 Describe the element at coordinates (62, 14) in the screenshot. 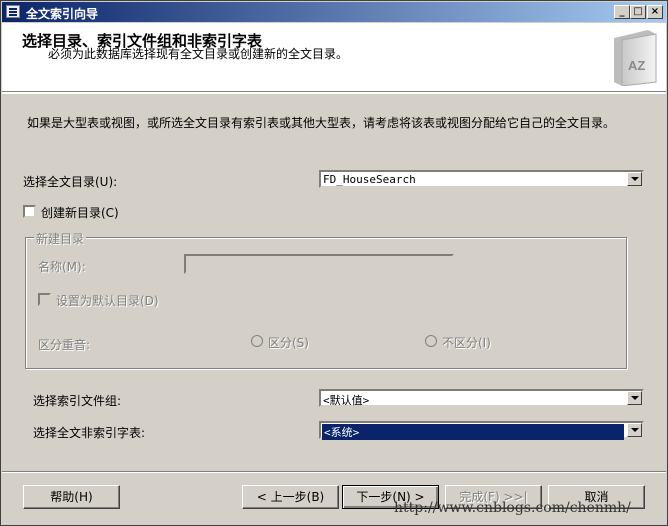

I see `window-title: 全文索引向导` at that location.